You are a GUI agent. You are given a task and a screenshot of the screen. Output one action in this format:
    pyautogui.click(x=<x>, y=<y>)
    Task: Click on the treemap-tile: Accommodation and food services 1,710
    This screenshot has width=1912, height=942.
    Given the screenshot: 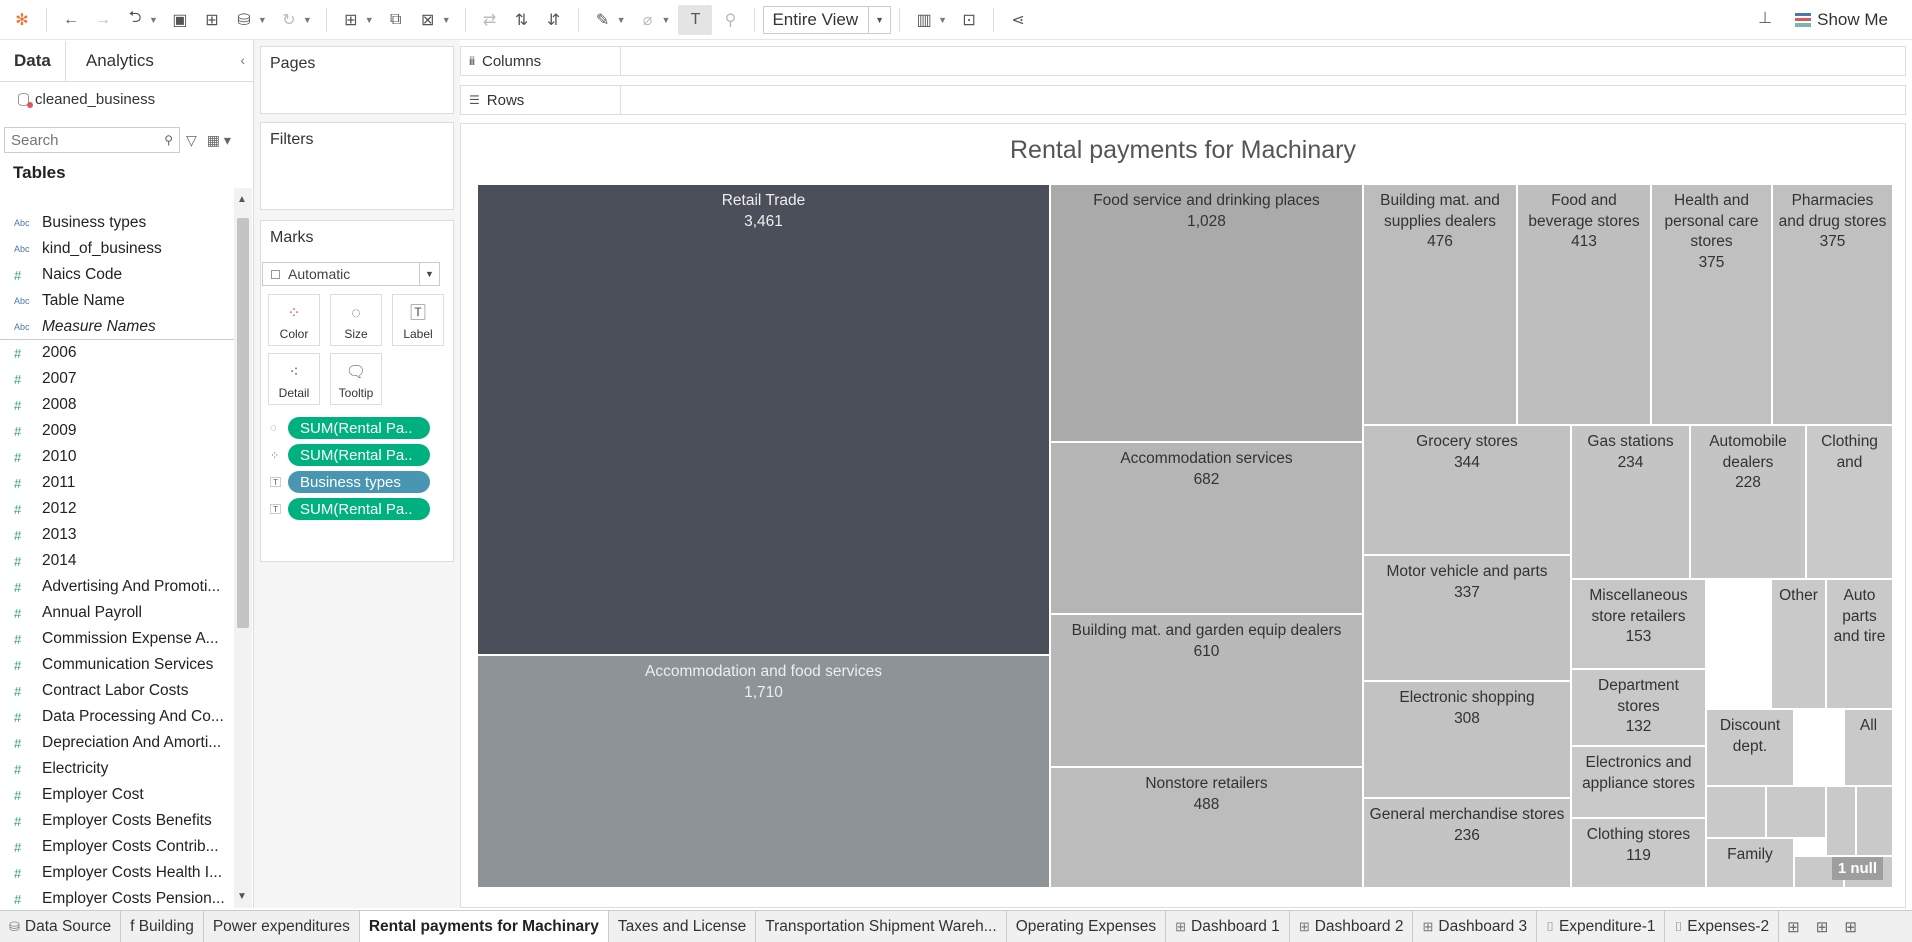 What is the action you would take?
    pyautogui.click(x=763, y=771)
    